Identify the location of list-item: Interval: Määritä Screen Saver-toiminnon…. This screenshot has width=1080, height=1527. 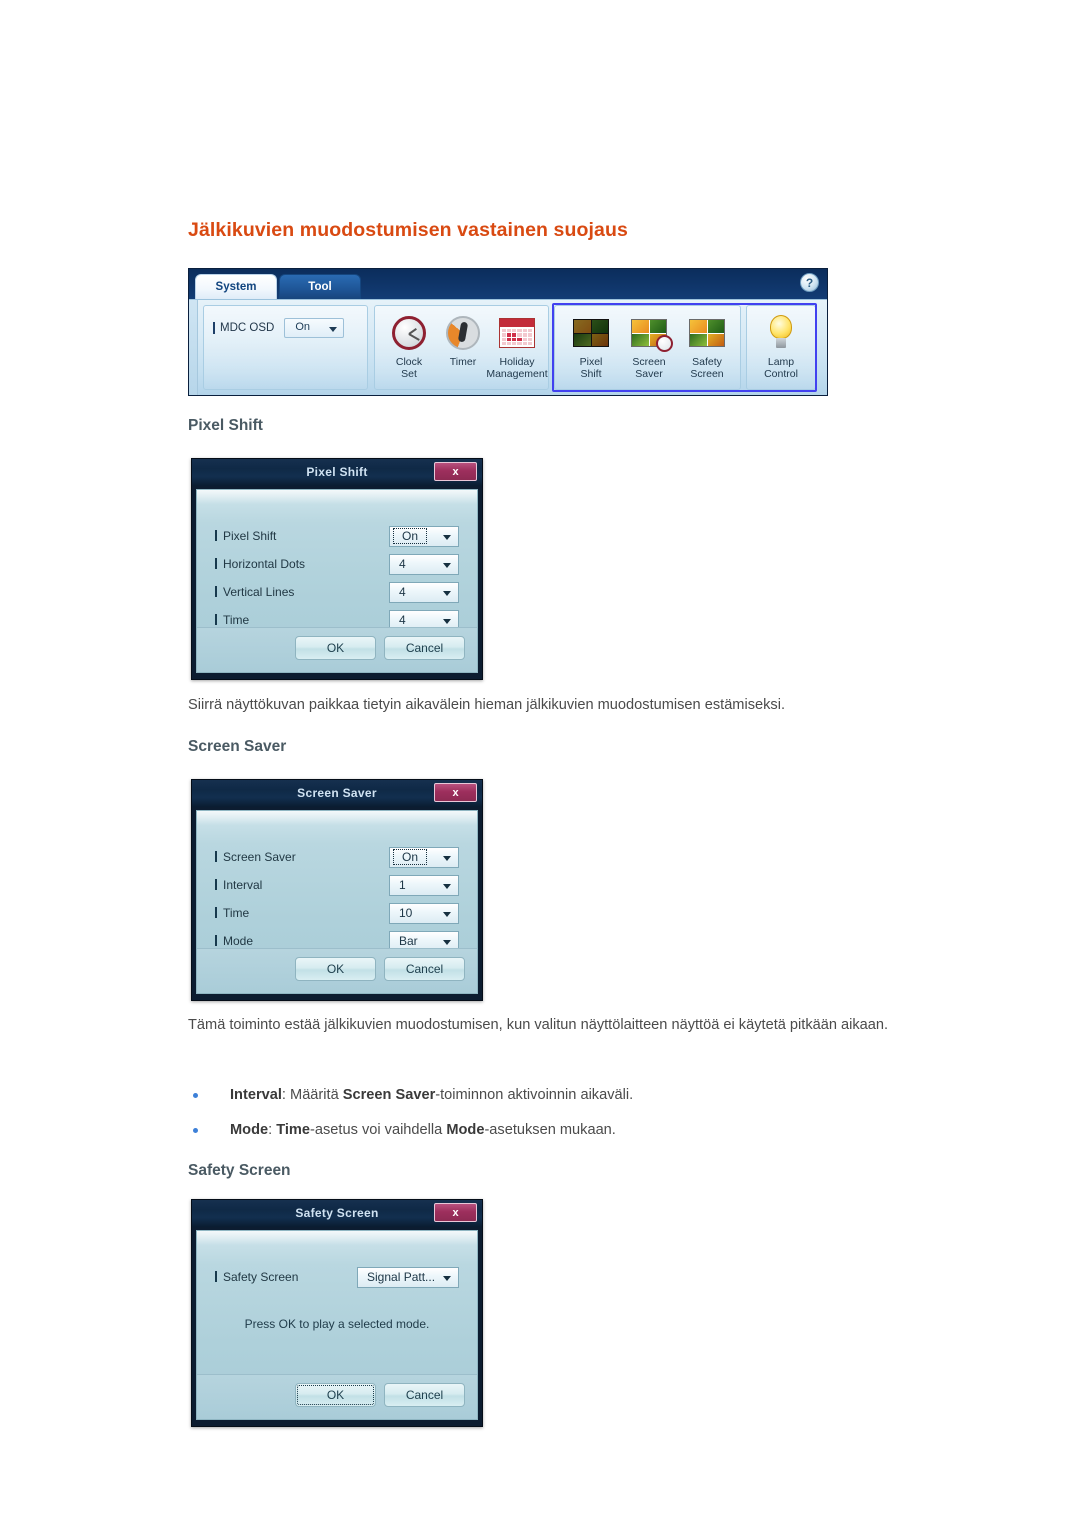
(588, 1095).